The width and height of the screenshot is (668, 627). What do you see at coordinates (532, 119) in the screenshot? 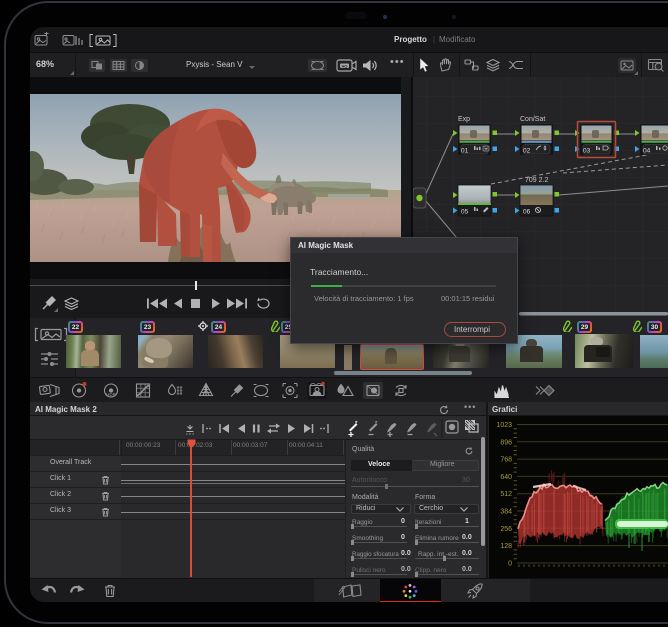
I see `svg-text: Con/Sat` at bounding box center [532, 119].